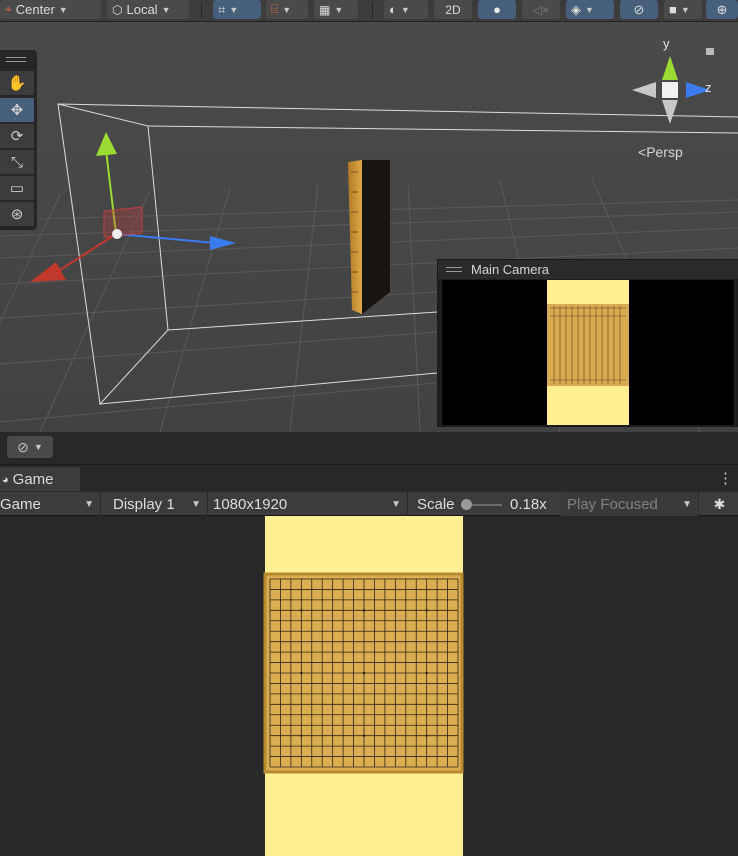 The width and height of the screenshot is (738, 856). I want to click on scene-lighting-toggle: ●, so click(497, 9).